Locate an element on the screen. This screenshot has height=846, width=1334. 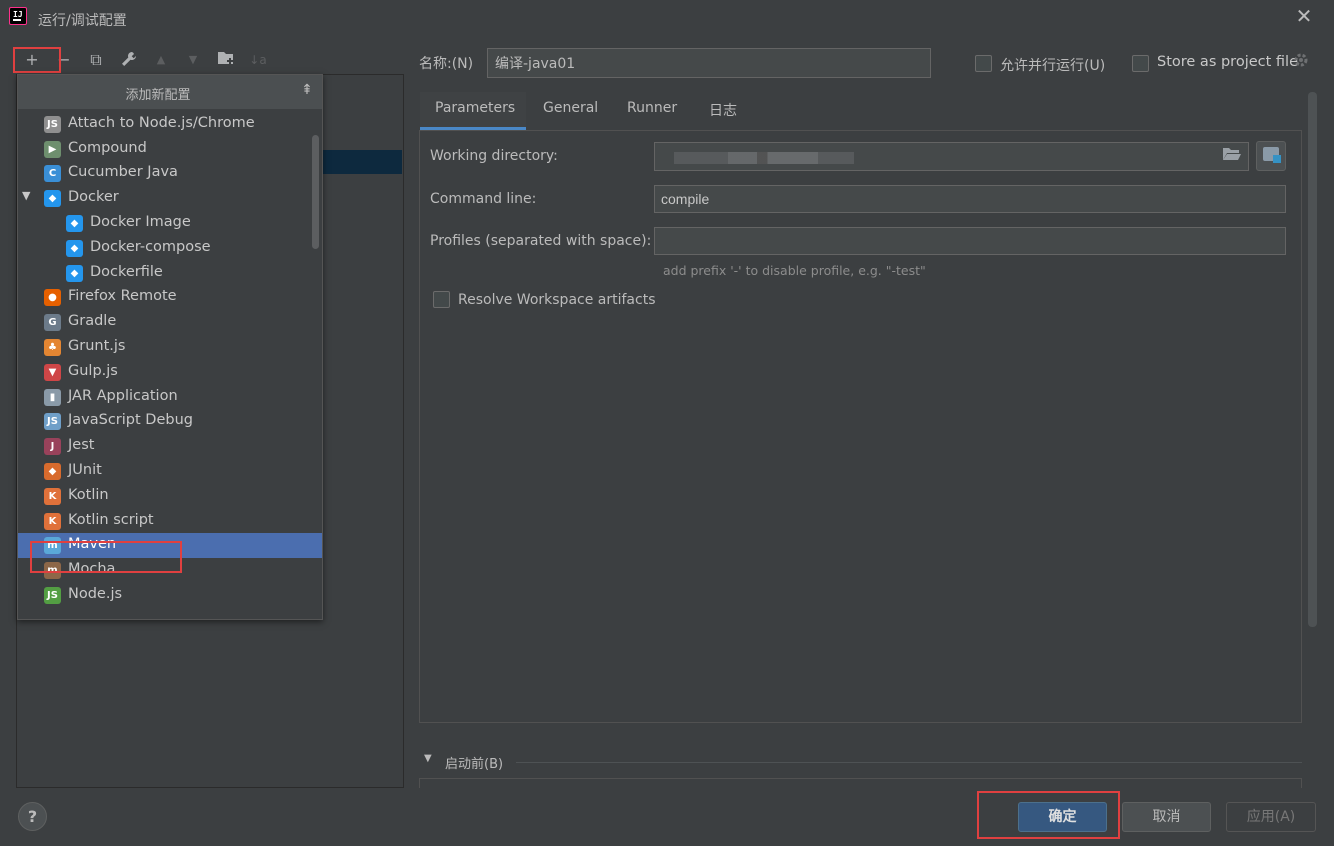
tab-logs: 日志 is located at coordinates (723, 110).